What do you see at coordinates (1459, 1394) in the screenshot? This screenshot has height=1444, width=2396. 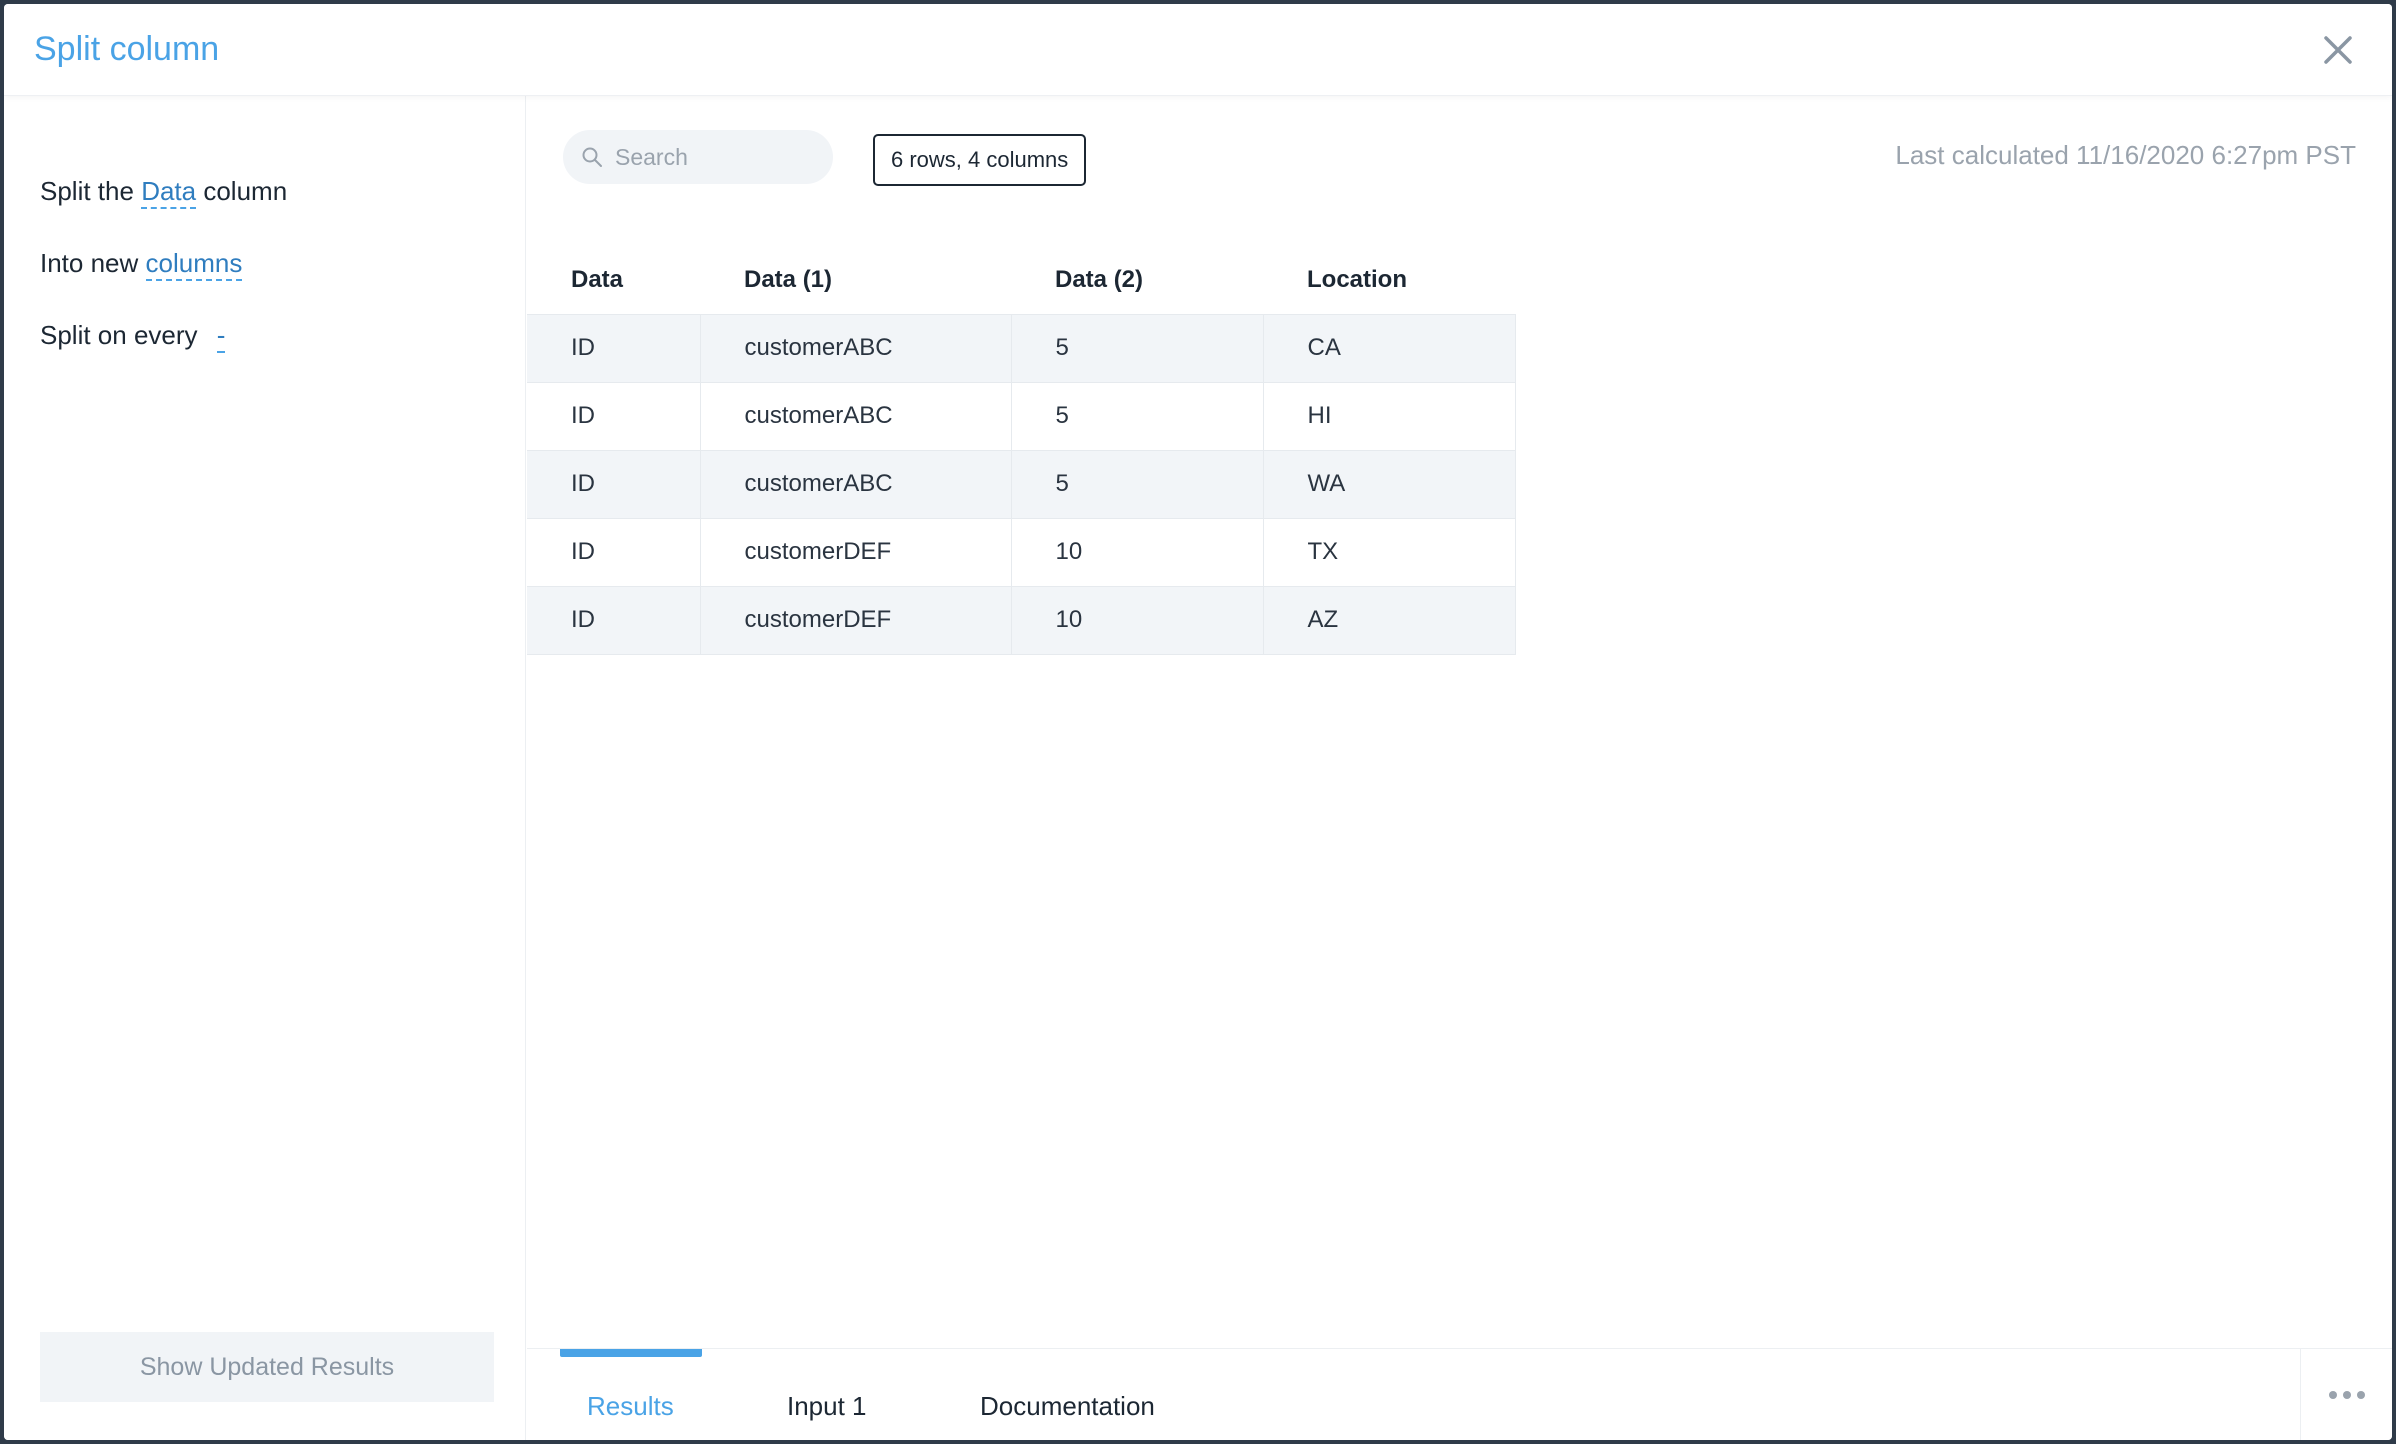 I see `bottom-tab-bar: Results Input 1 Documentation` at bounding box center [1459, 1394].